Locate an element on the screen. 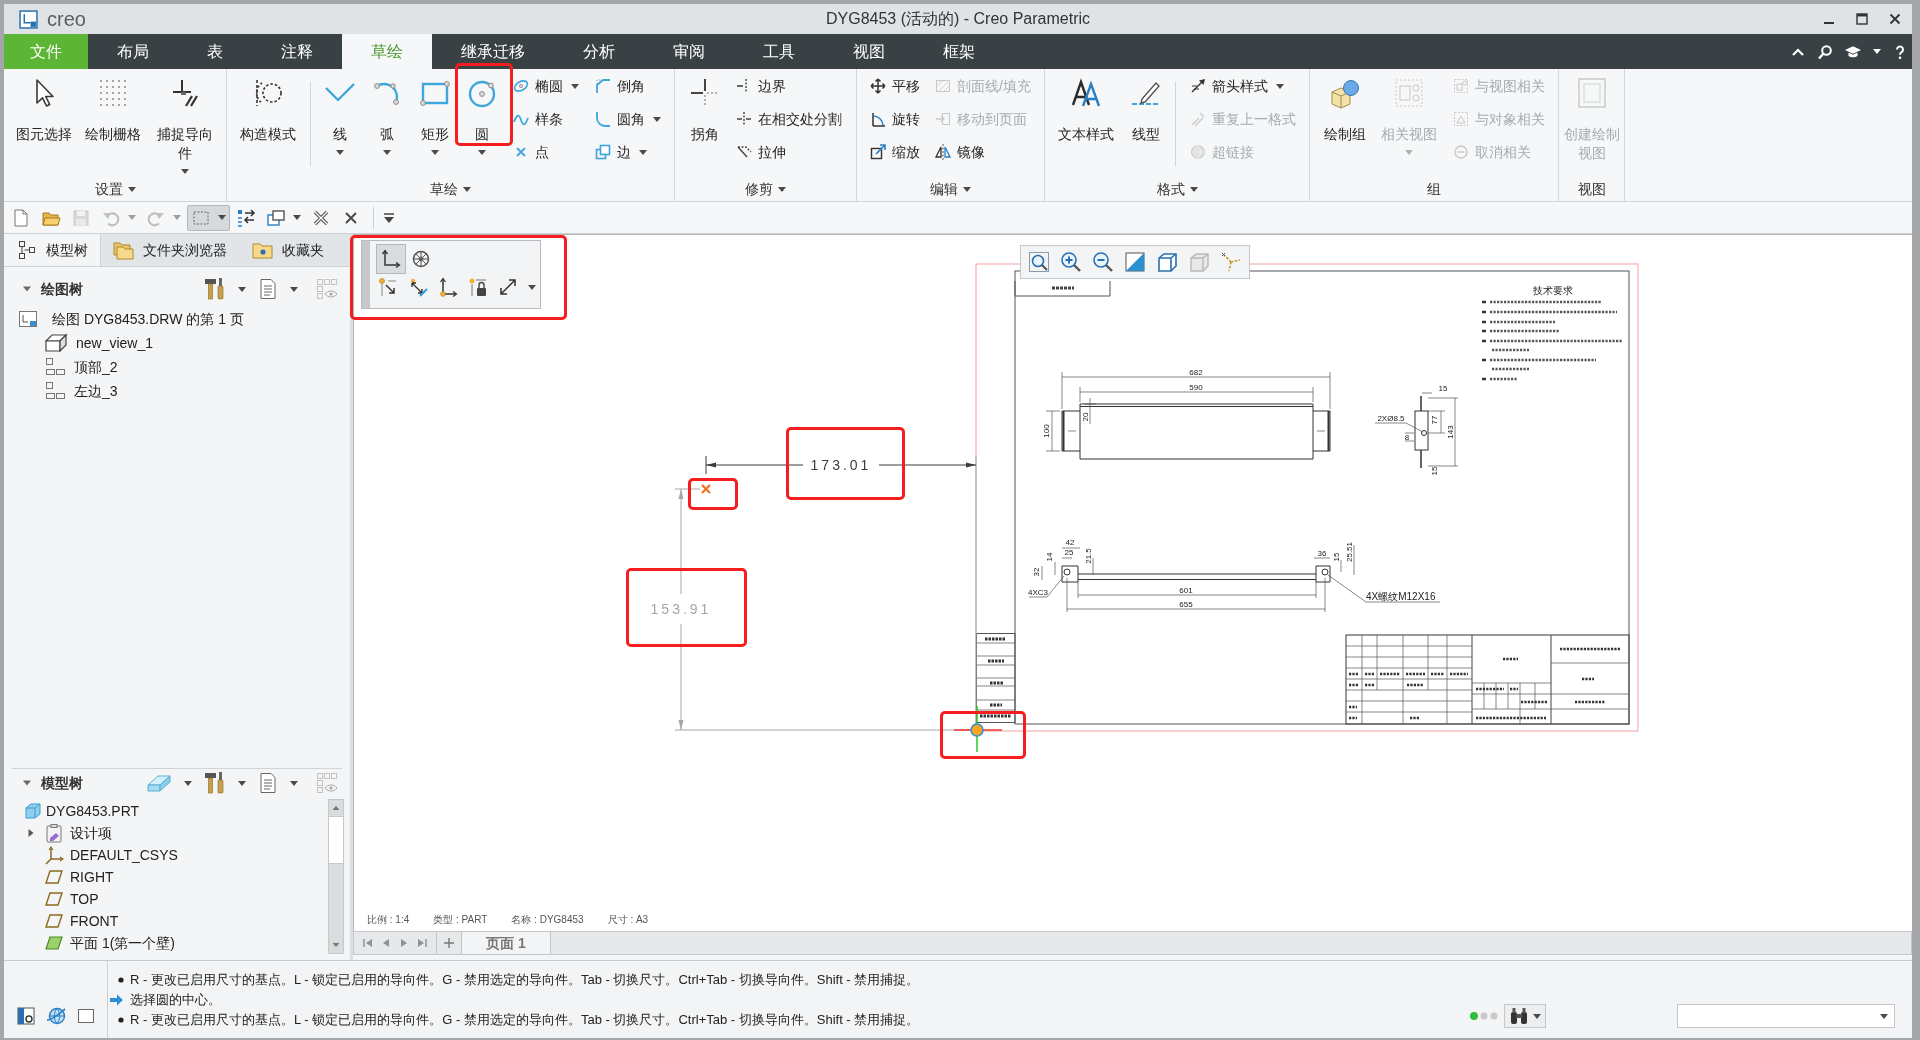  ribbon-tab: 表 is located at coordinates (215, 51).